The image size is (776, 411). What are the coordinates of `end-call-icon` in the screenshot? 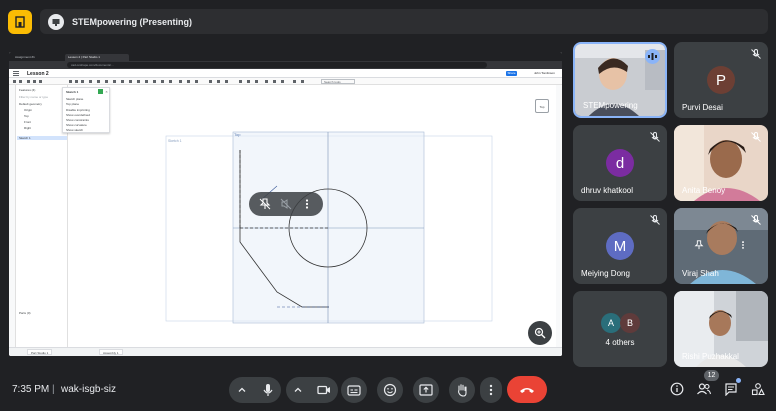 It's located at (527, 390).